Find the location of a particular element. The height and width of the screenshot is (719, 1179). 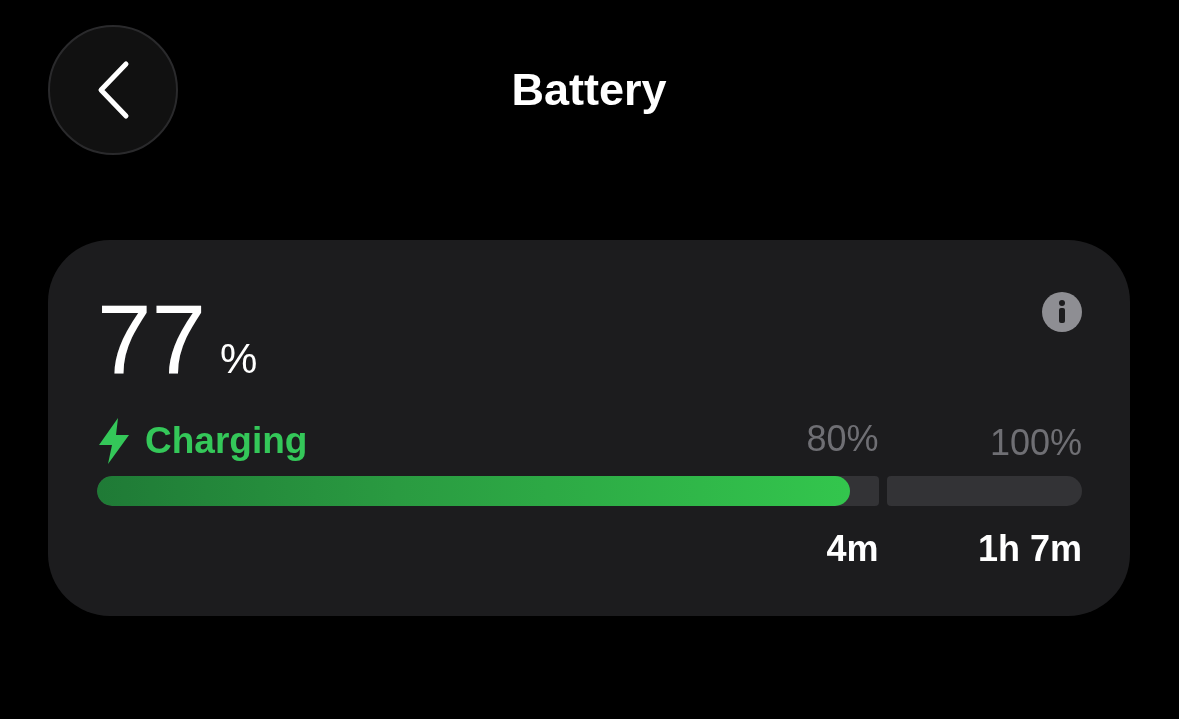

threshold-label: 100% is located at coordinates (1035, 443).